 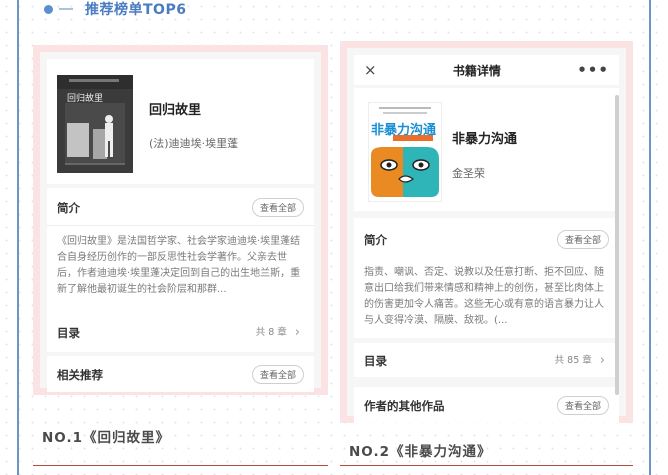 I want to click on book-title: 非暴力沟通, so click(x=485, y=139).